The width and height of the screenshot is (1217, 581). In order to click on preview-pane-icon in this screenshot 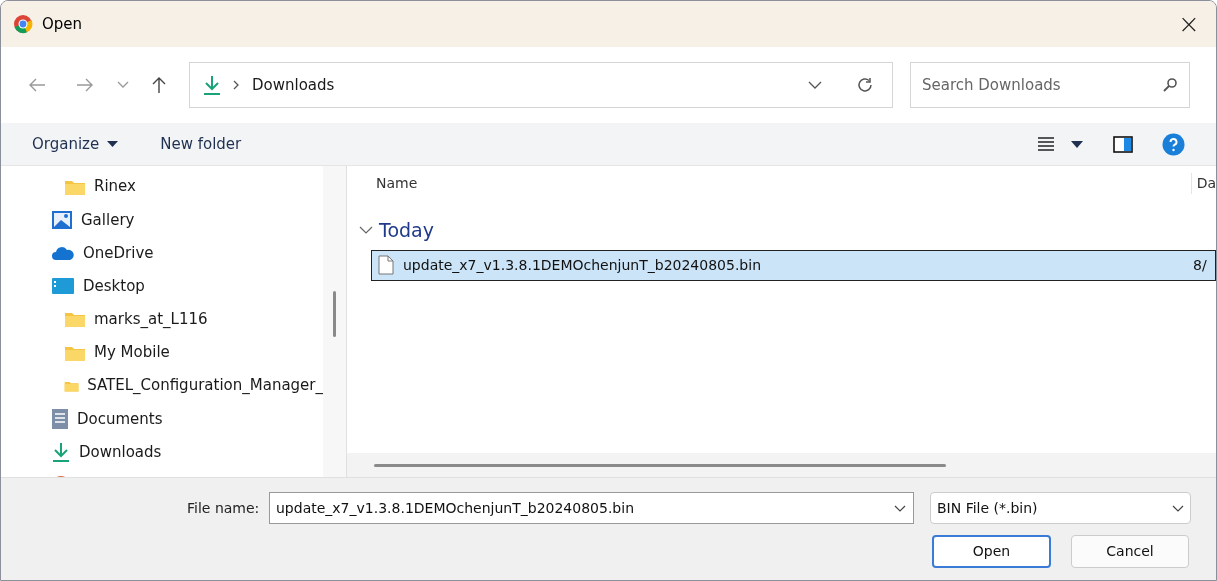, I will do `click(1123, 144)`.